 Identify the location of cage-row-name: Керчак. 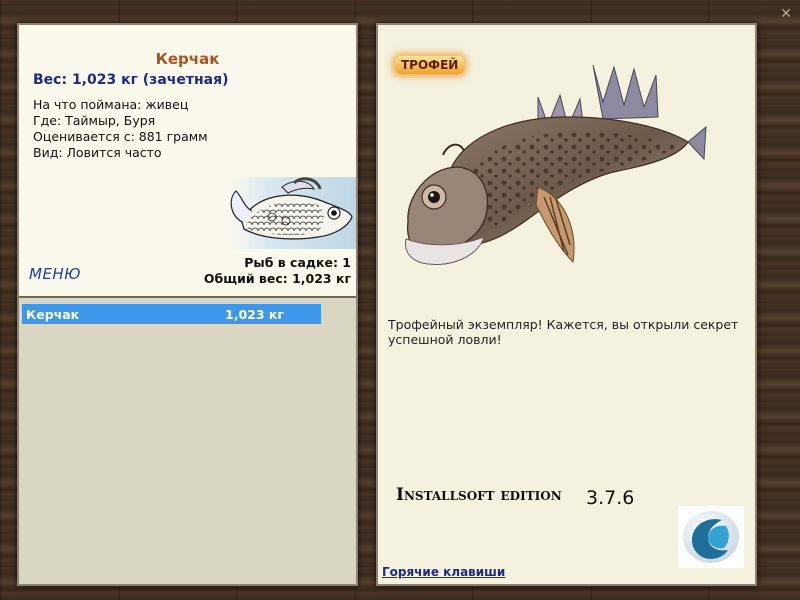
(53, 314).